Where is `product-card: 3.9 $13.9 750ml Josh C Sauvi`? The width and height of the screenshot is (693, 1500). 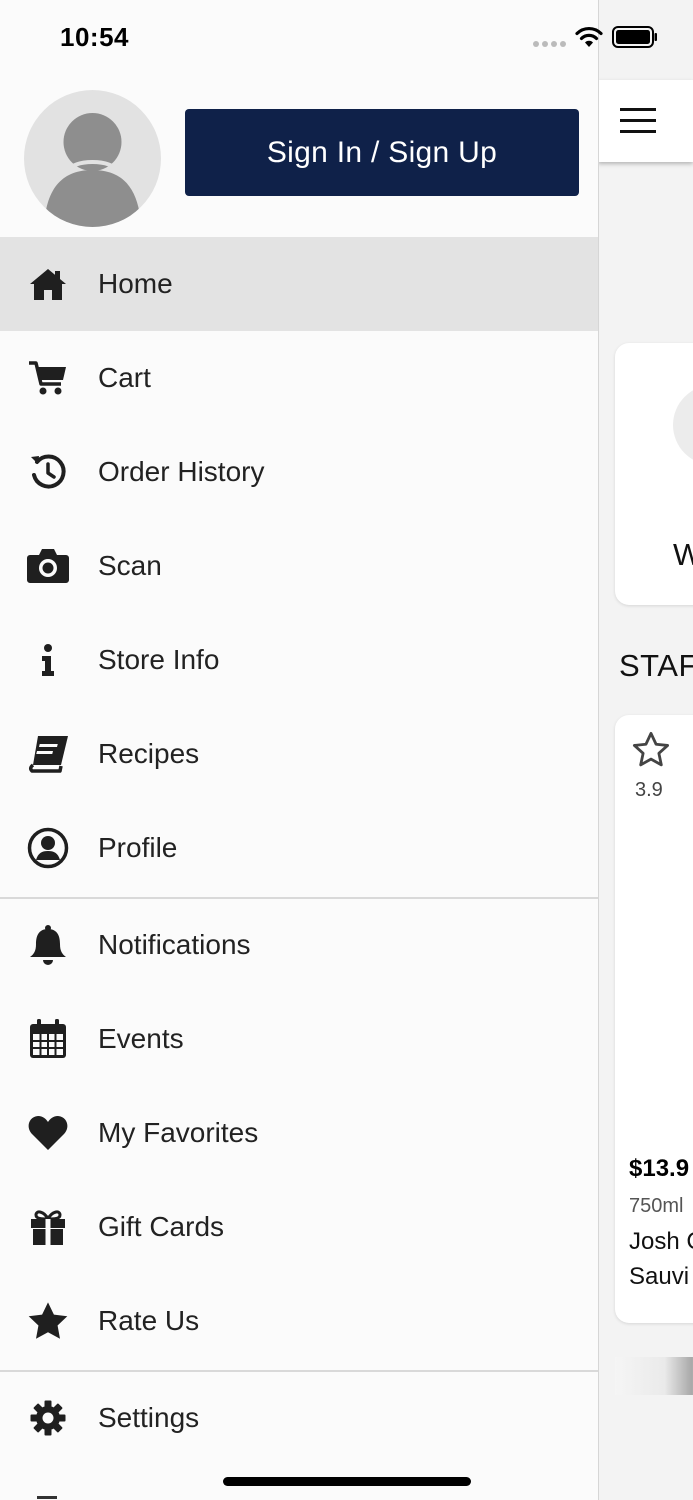 product-card: 3.9 $13.9 750ml Josh C Sauvi is located at coordinates (654, 1019).